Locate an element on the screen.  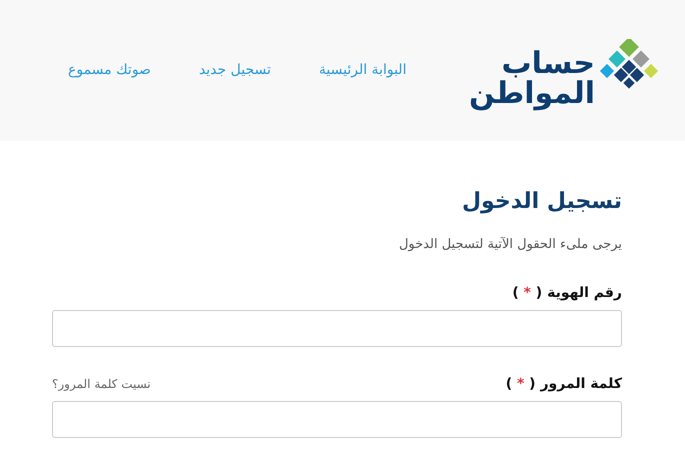
field-label: كلمة المرور ( * ) is located at coordinates (564, 384).